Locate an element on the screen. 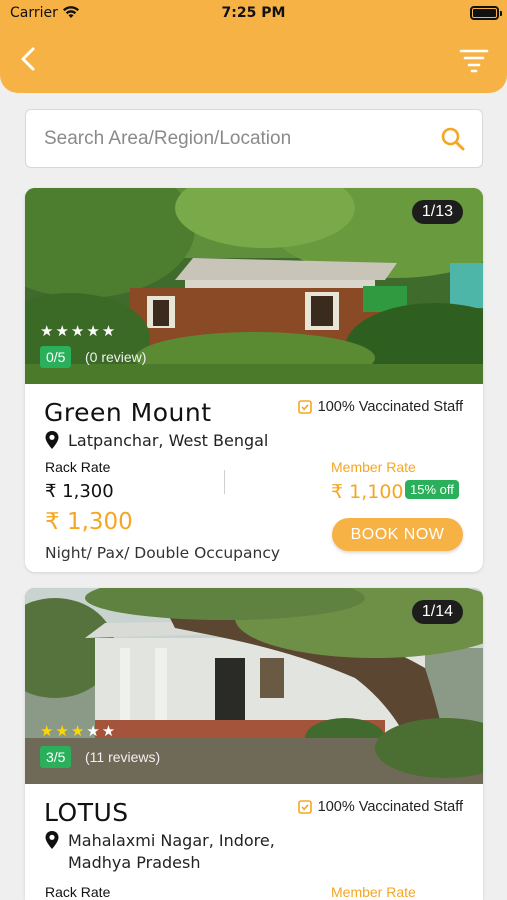 The width and height of the screenshot is (507, 900). search-input is located at coordinates (234, 139).